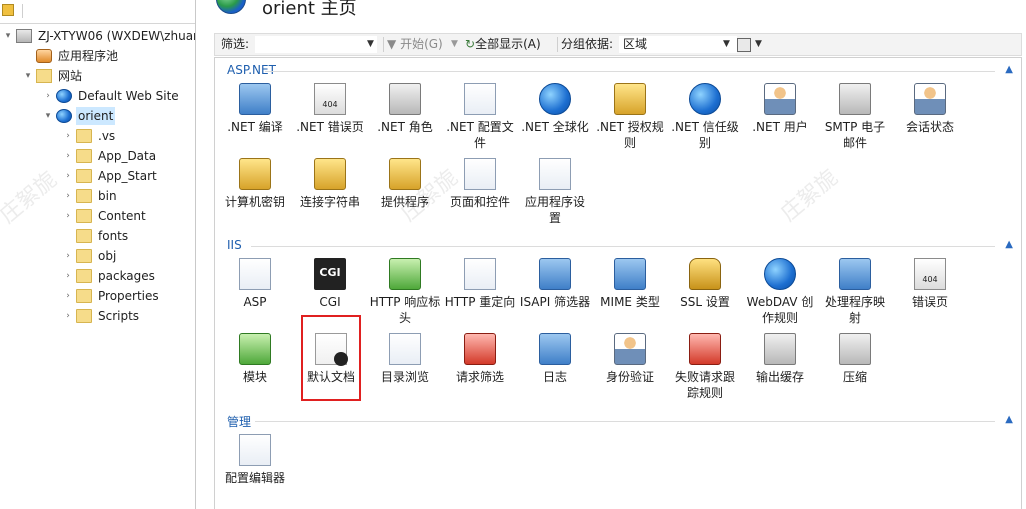  I want to click on tree-node-server: ▾ ZJ-XTYW06 (WXDEW\zhuan, so click(98, 36).